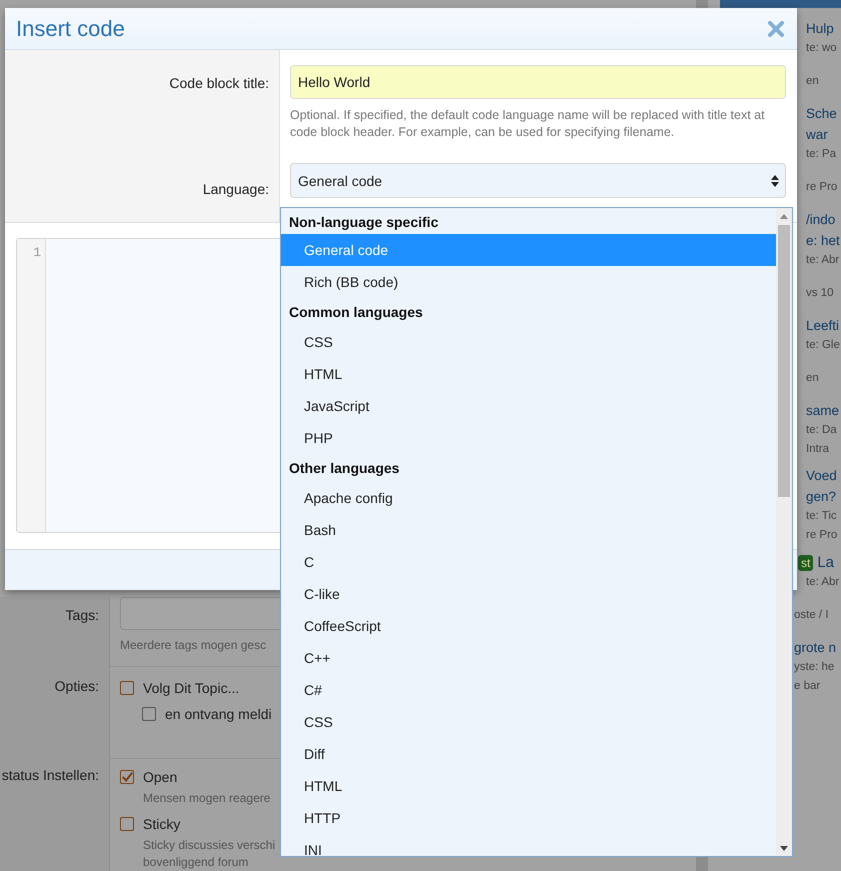 This screenshot has width=841, height=871. I want to click on thread-meta: te: Tic, so click(821, 516).